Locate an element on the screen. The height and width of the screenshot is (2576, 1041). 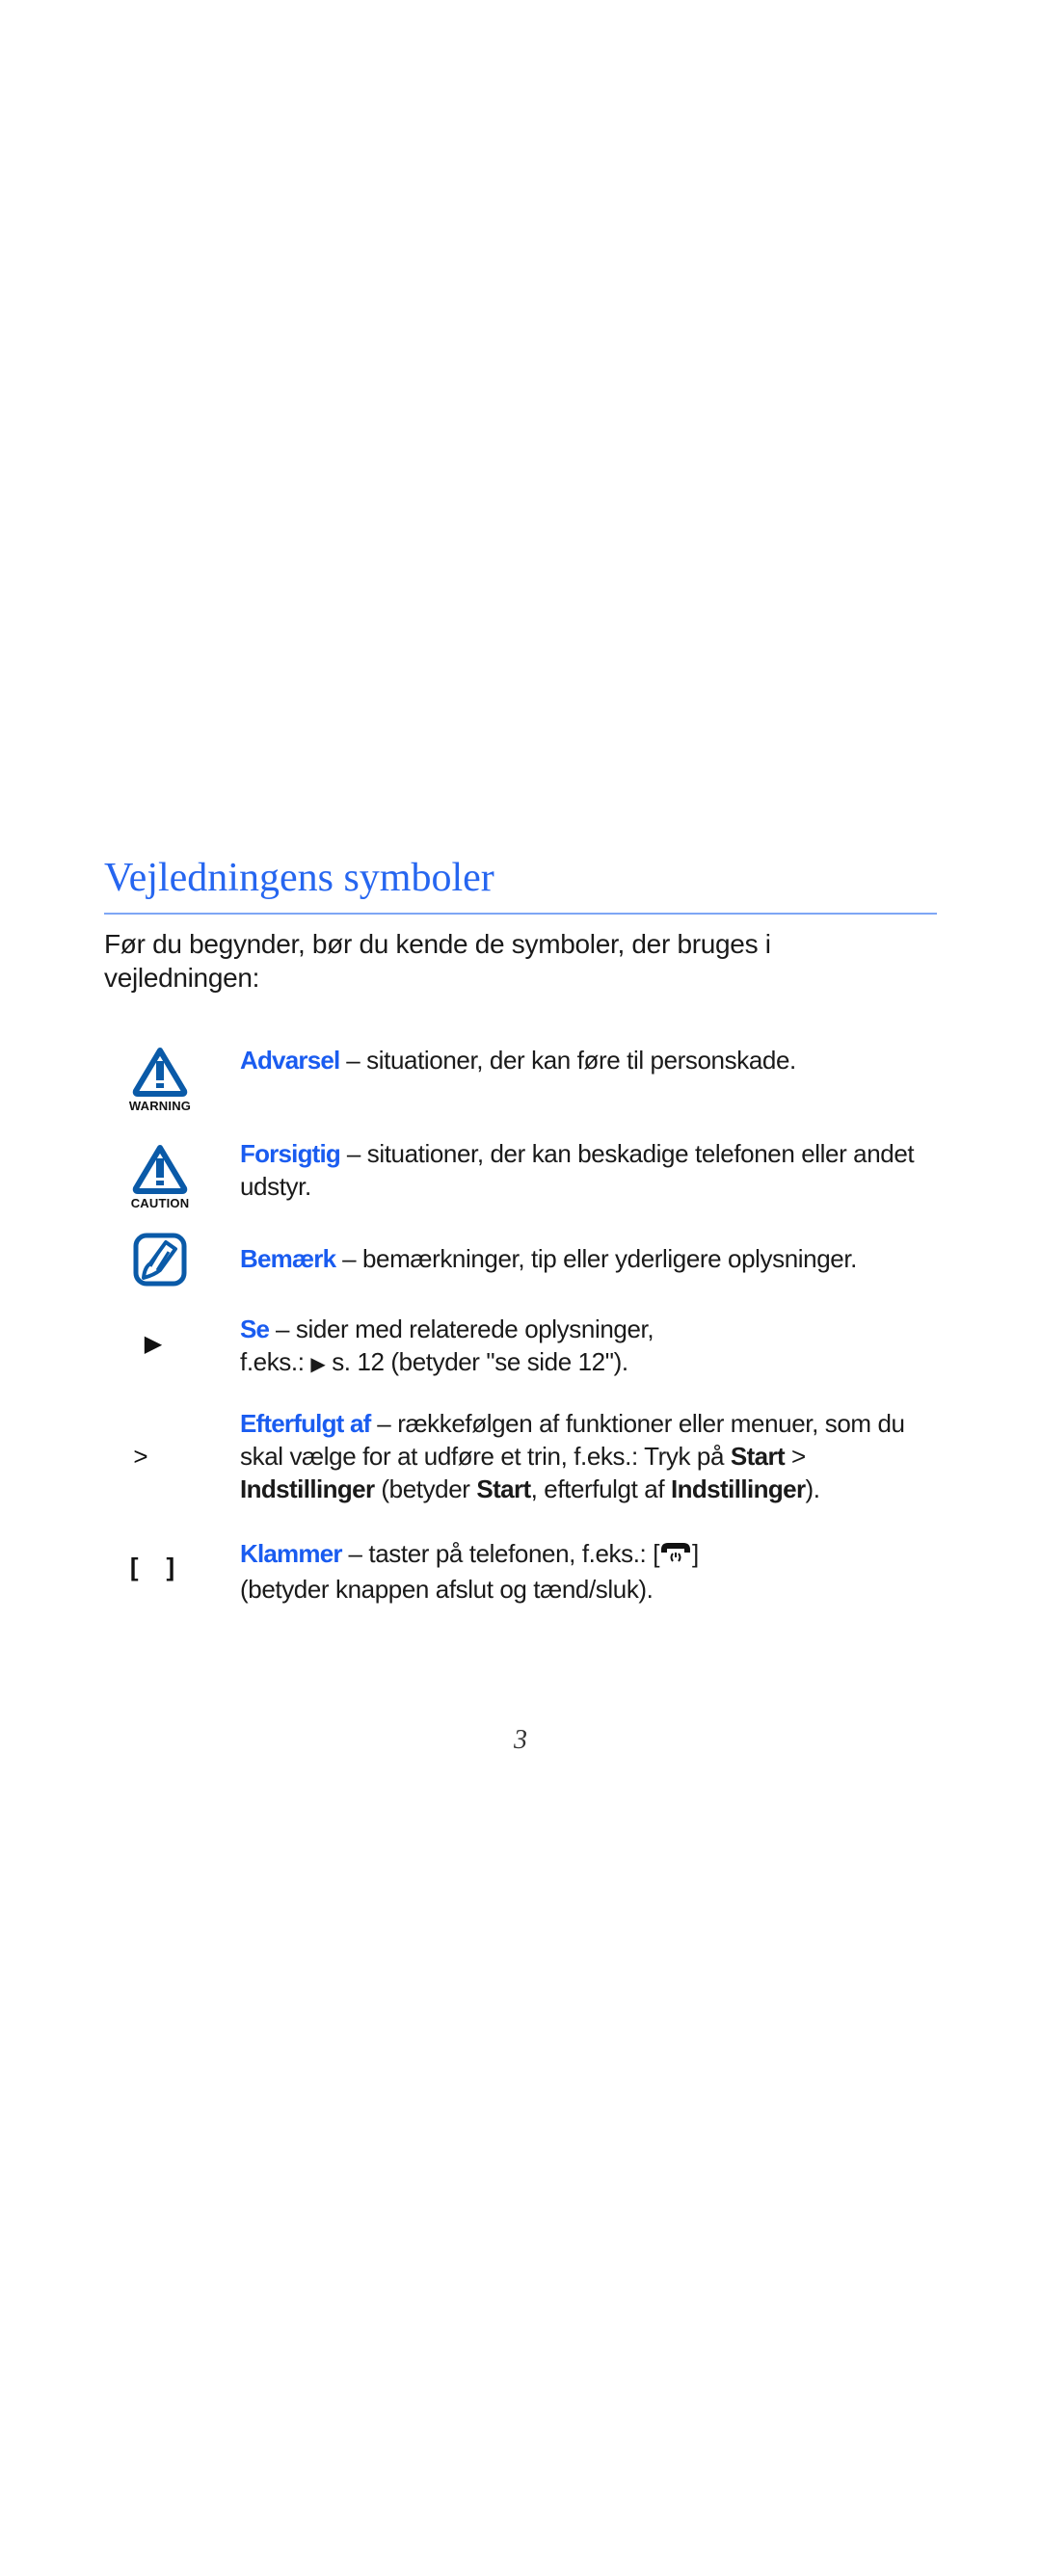
caution-label: CAUTION is located at coordinates (160, 1203).